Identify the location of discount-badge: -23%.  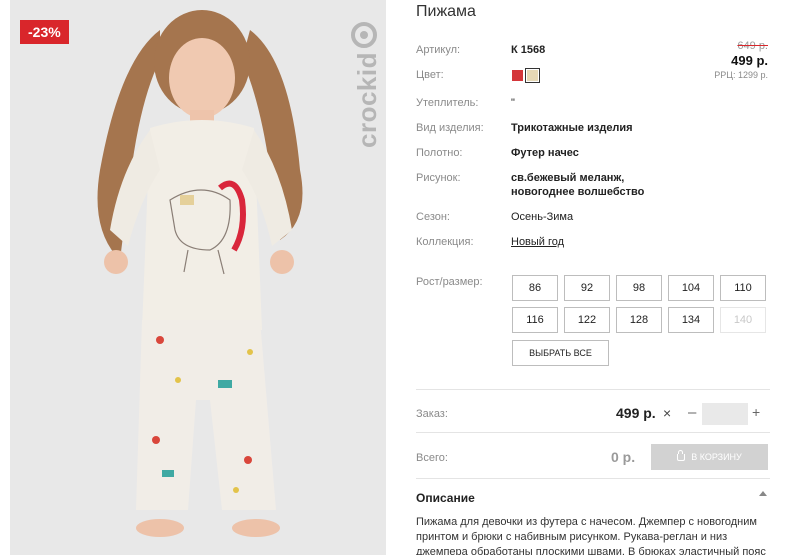
(44, 32).